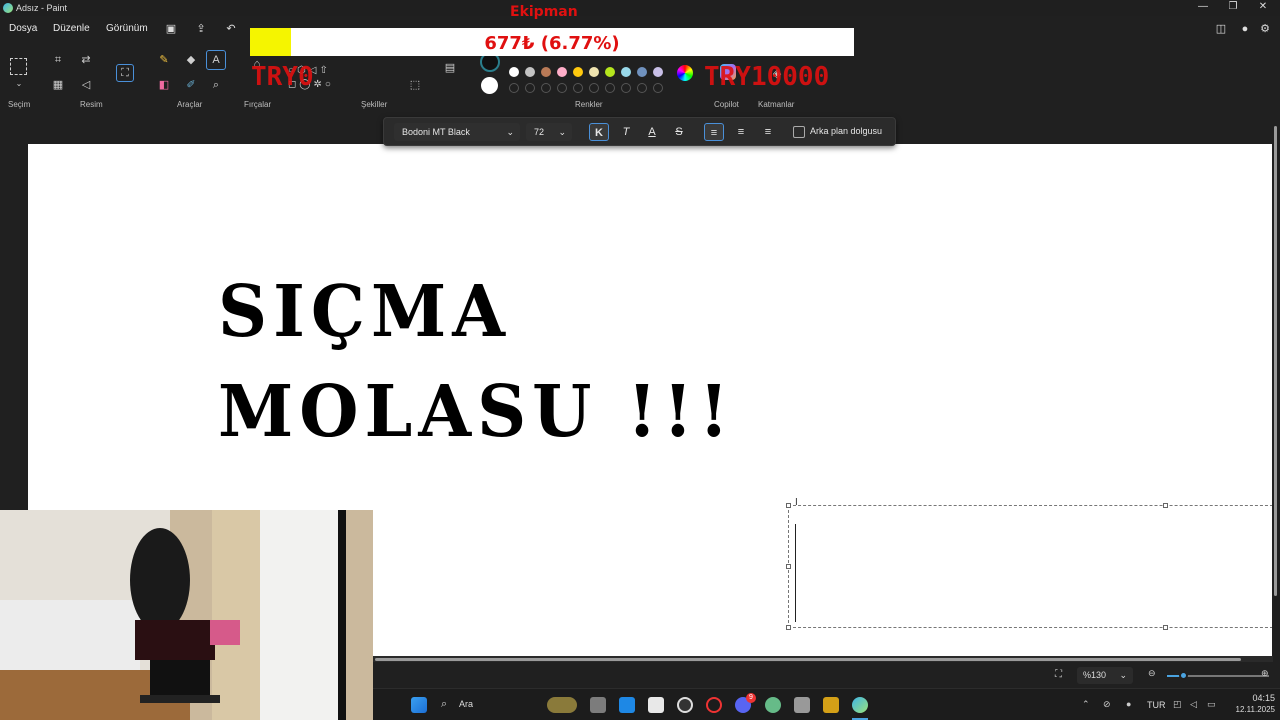  I want to click on wifi-icon: ◰, so click(1177, 704).